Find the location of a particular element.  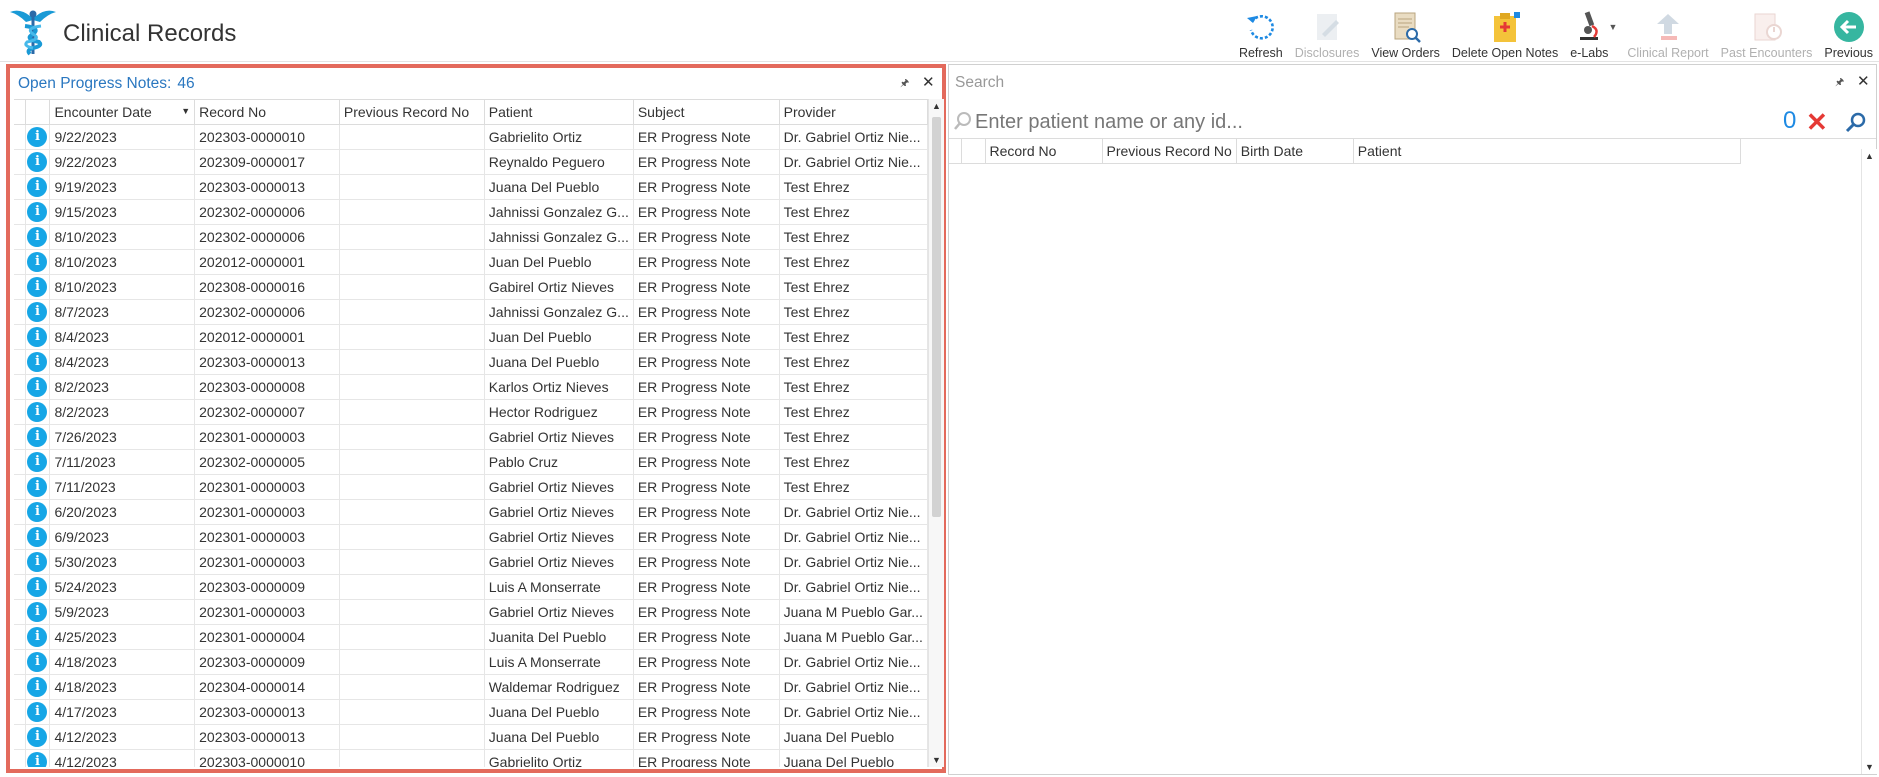

patient-cell: Juana Del Pueblo is located at coordinates (559, 187).